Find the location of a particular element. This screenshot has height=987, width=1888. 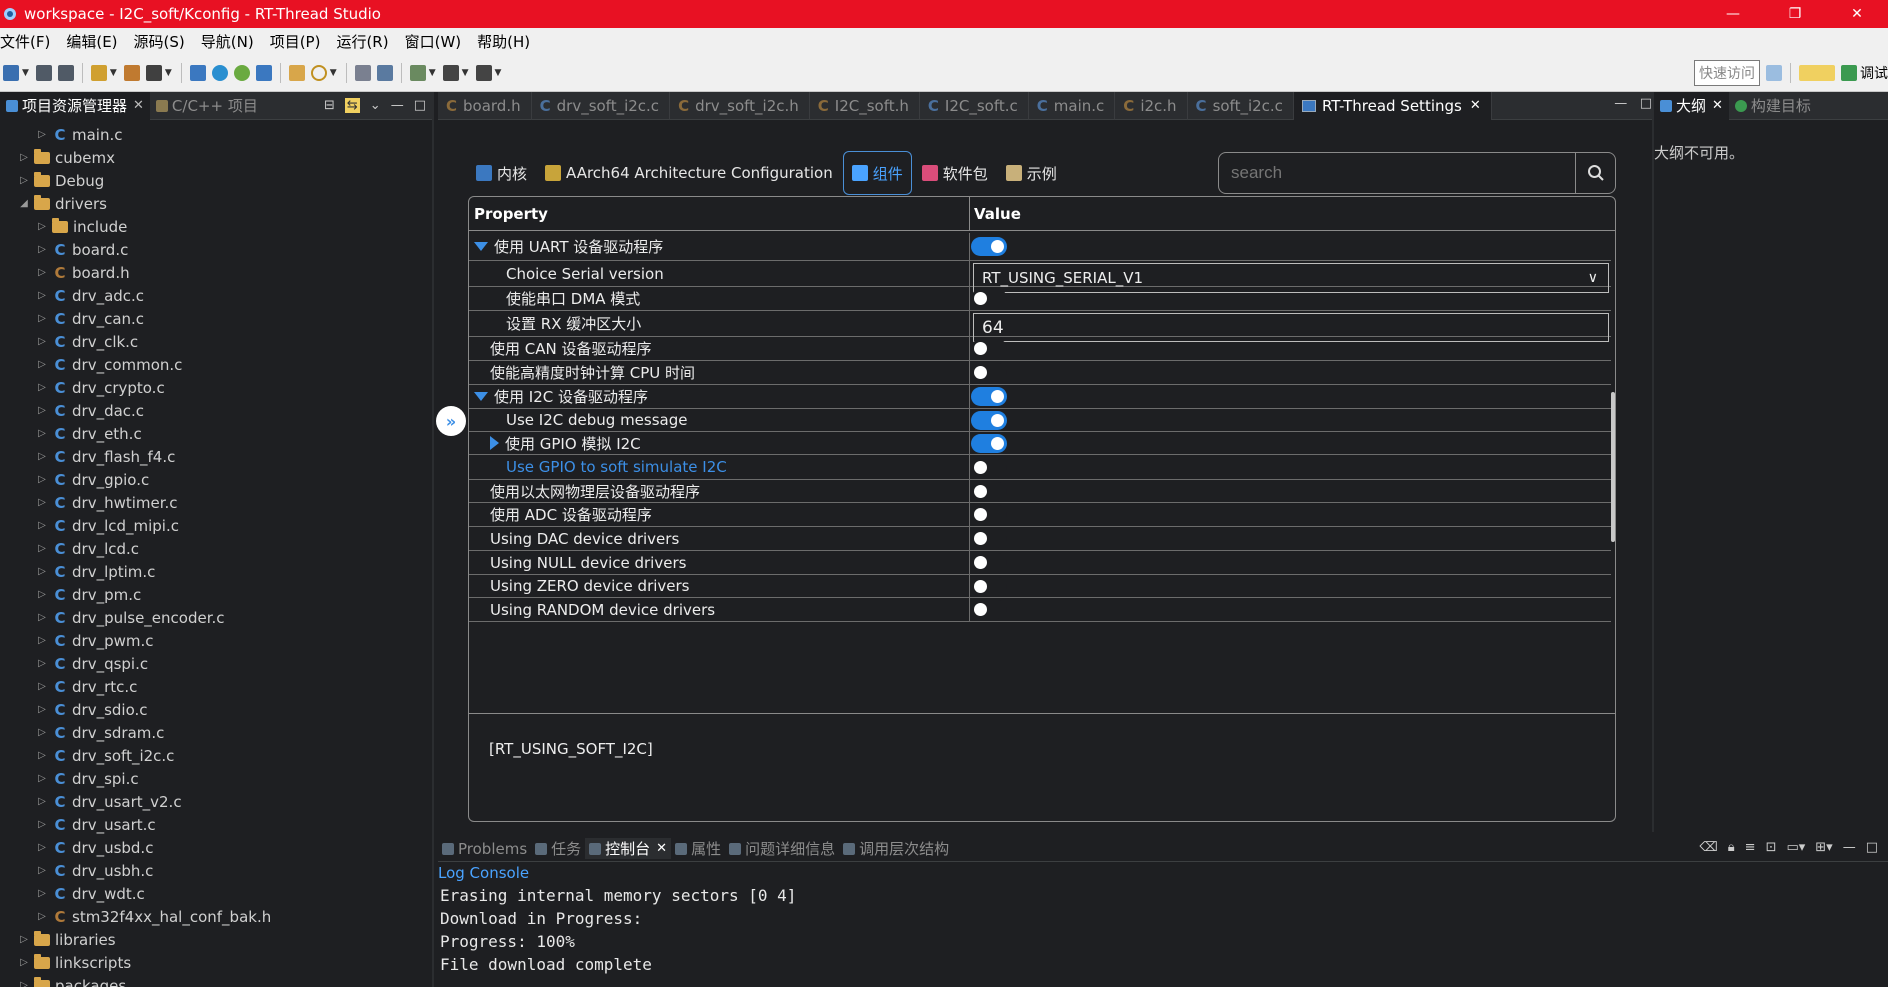

search-icon is located at coordinates (318, 72).